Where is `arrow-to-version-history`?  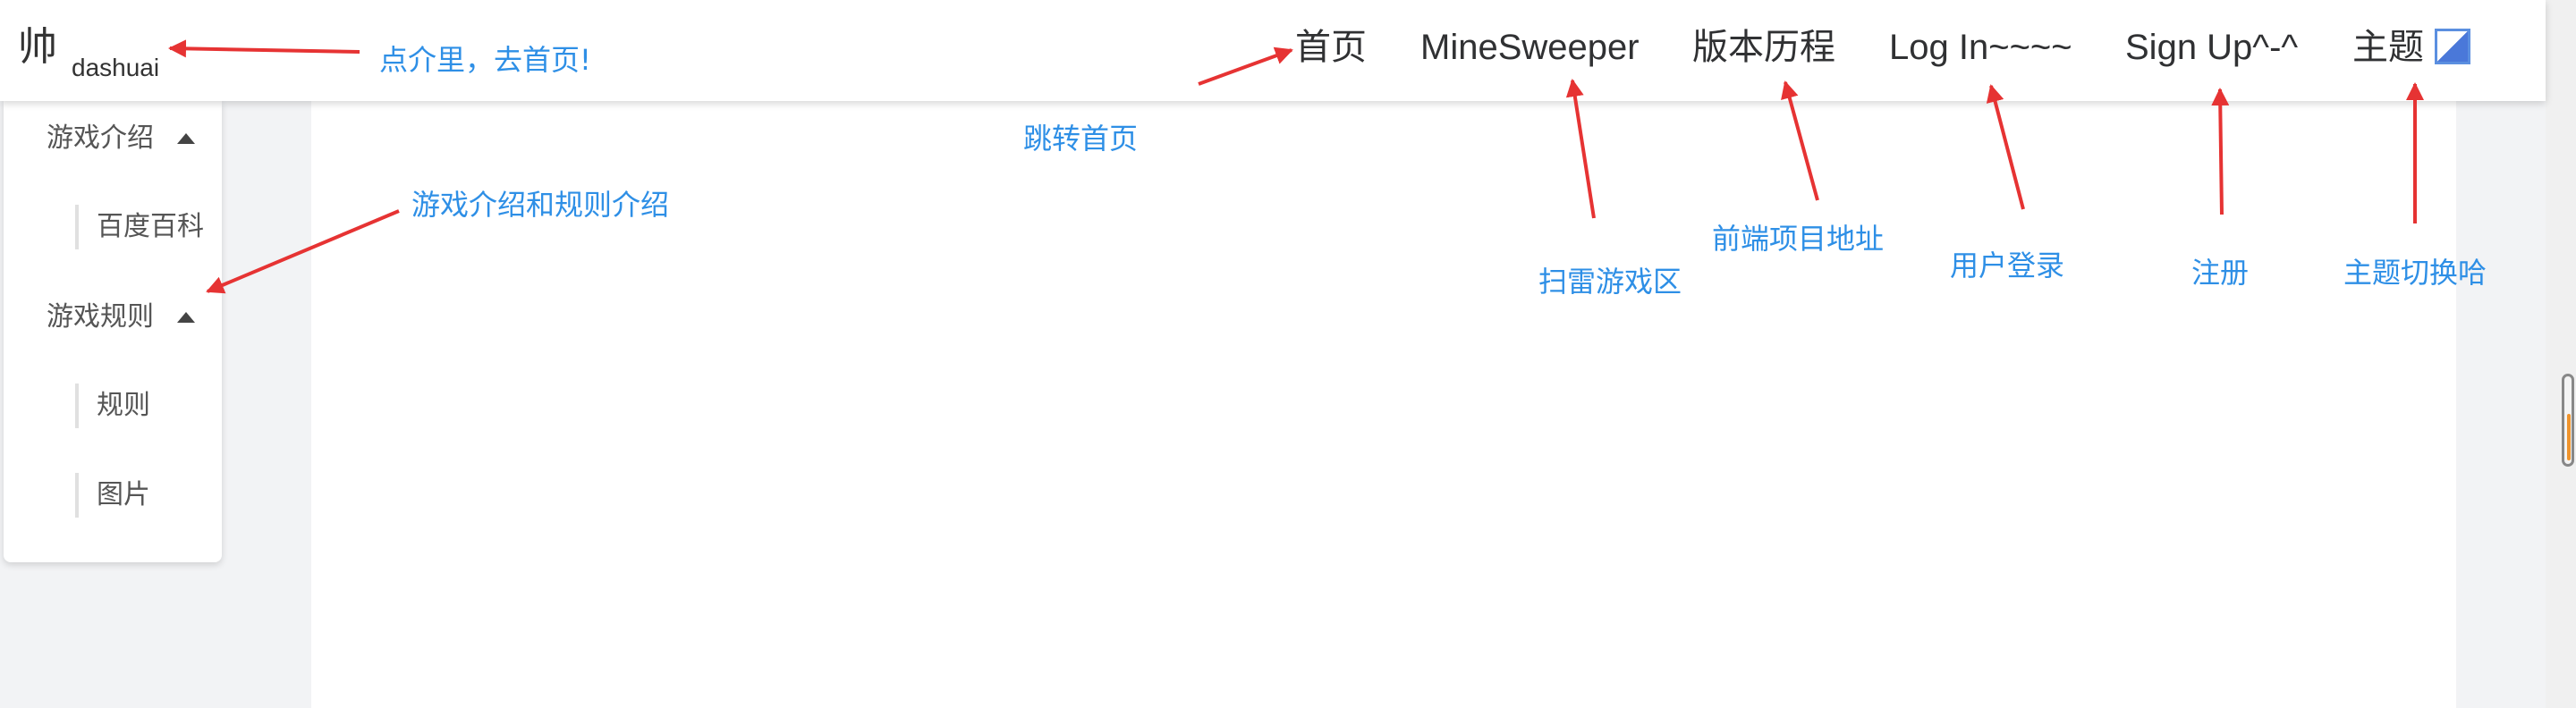
arrow-to-version-history is located at coordinates (1800, 140).